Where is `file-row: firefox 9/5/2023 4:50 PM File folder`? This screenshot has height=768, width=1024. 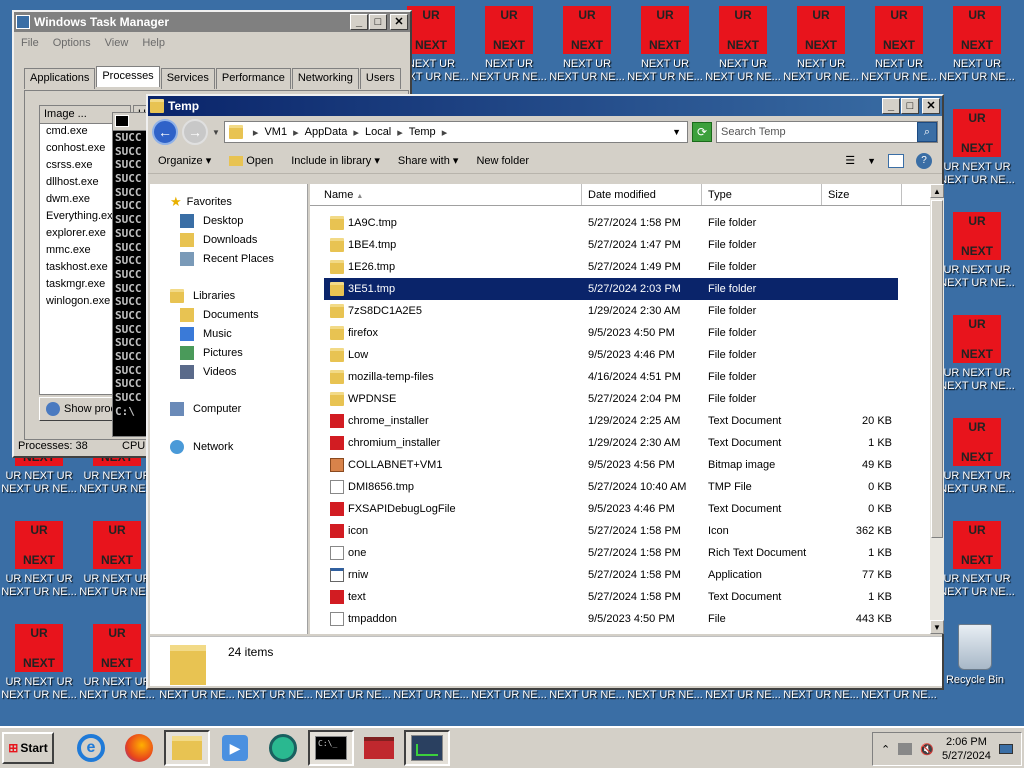
file-row: firefox 9/5/2023 4:50 PM File folder is located at coordinates (611, 333).